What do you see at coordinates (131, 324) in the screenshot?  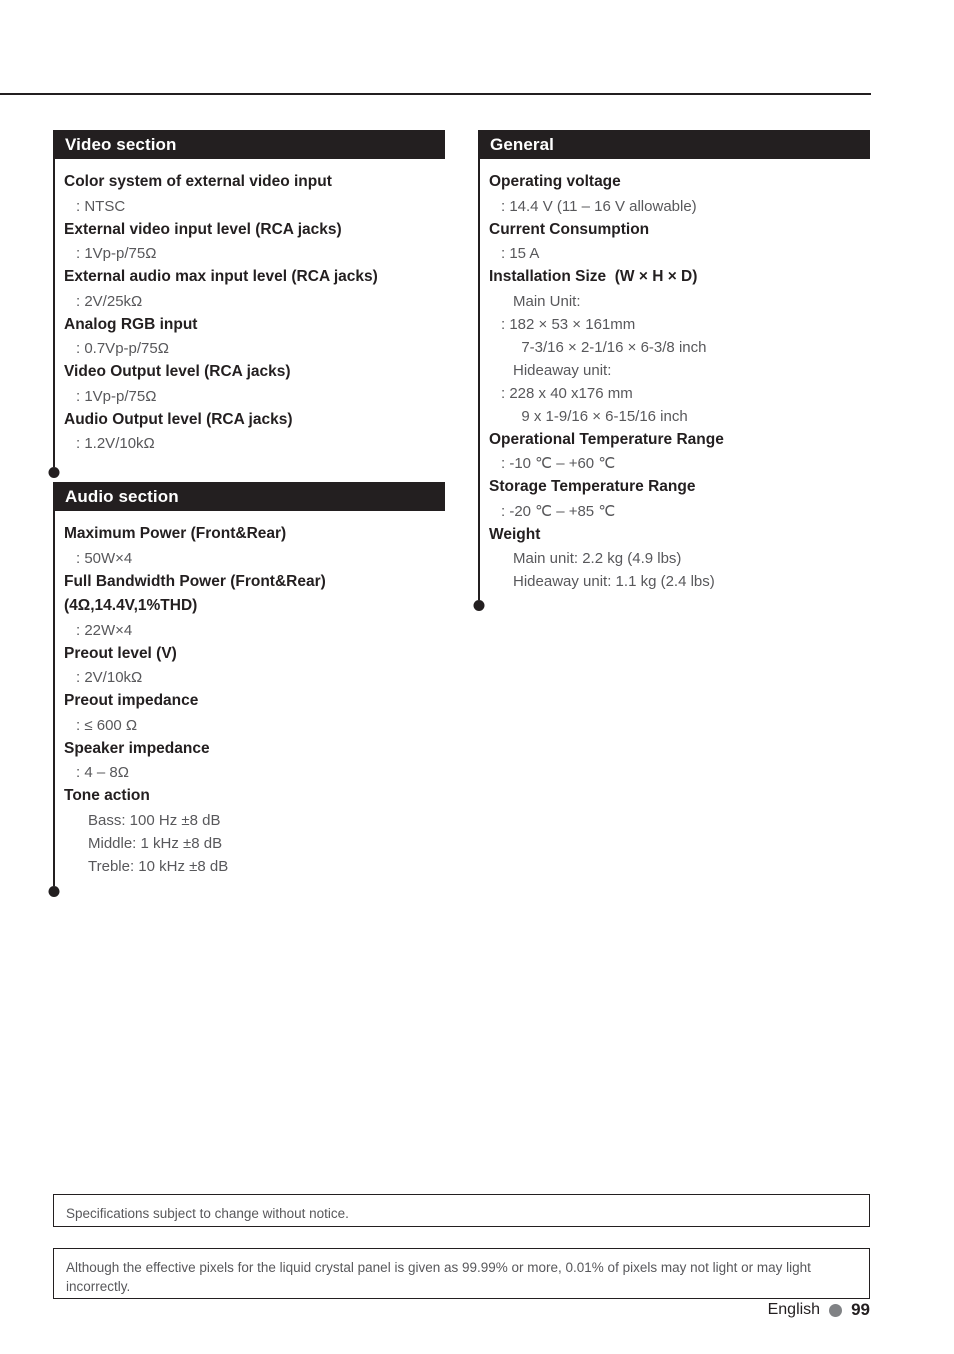 I see `spec-label: Analog RGB input` at bounding box center [131, 324].